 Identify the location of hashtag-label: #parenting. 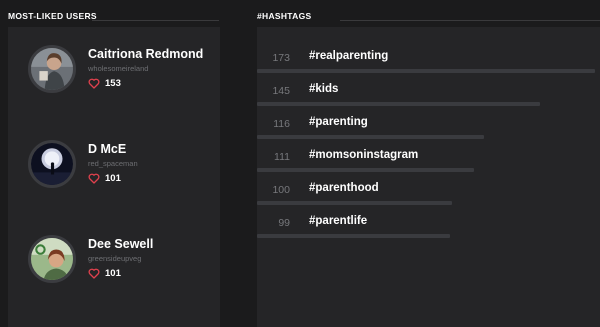
(338, 122).